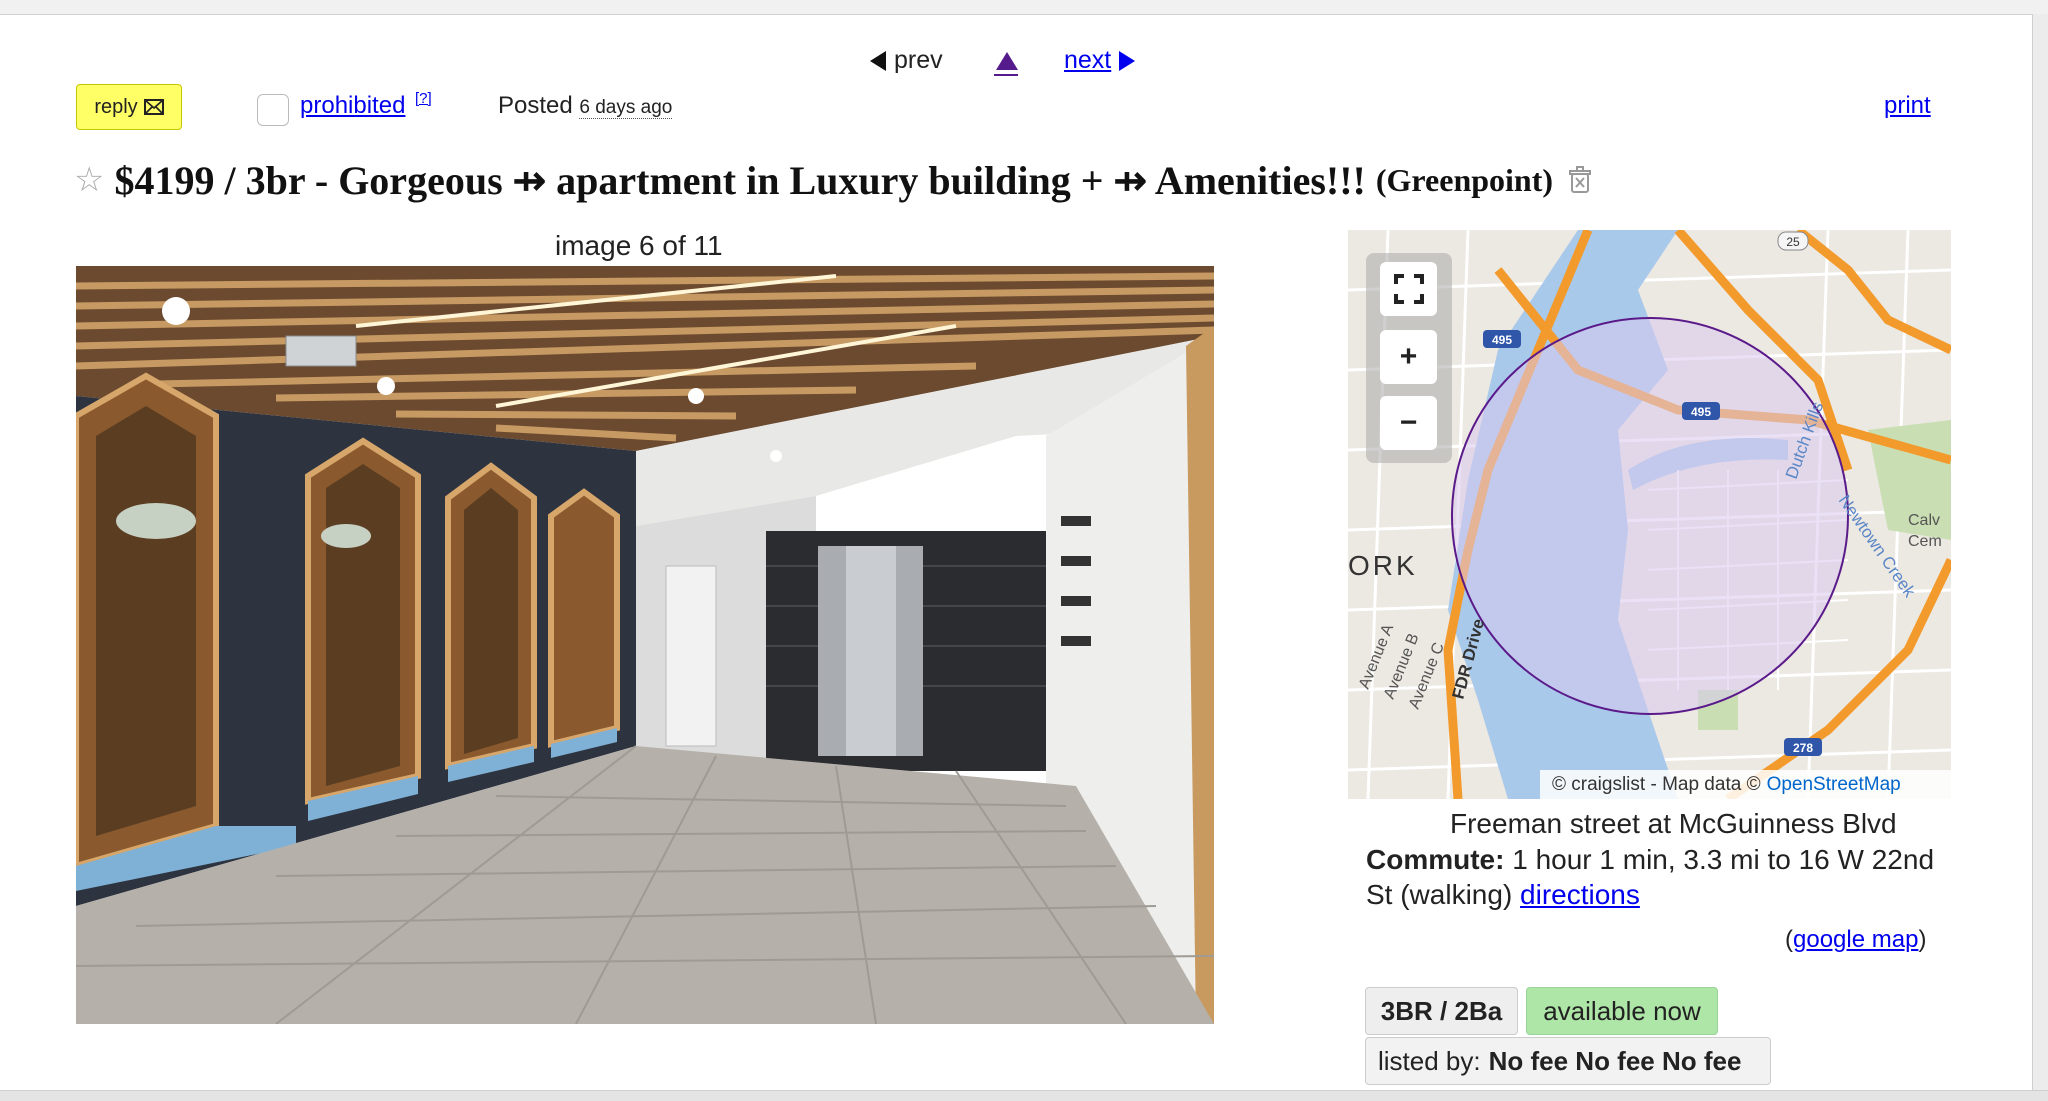 Image resolution: width=2048 pixels, height=1101 pixels. What do you see at coordinates (352, 106) in the screenshot?
I see `prohibited-link: prohibited` at bounding box center [352, 106].